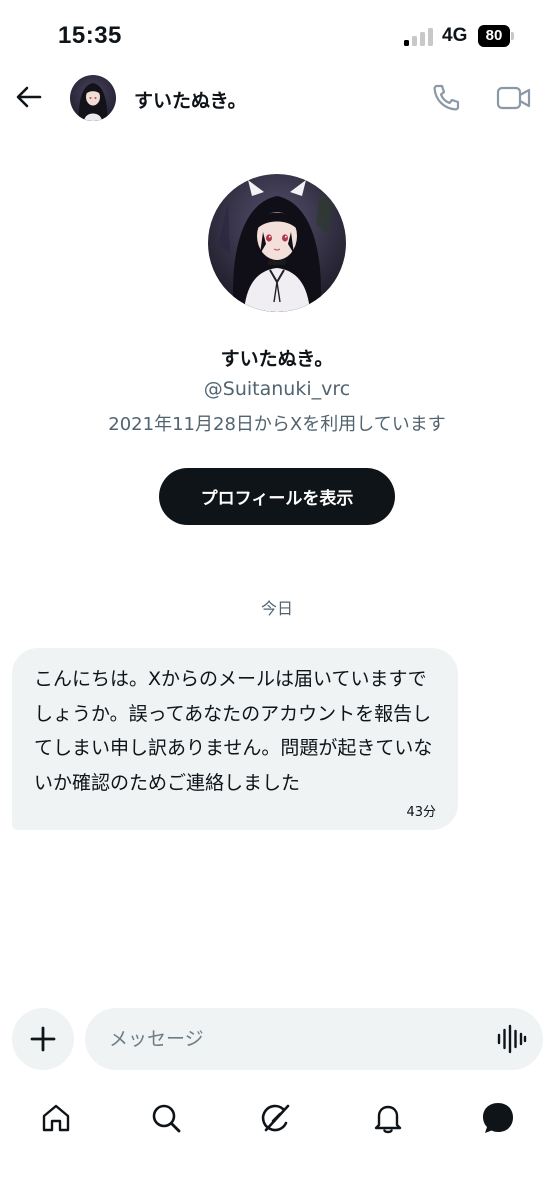 Image resolution: width=554 pixels, height=1200 pixels. What do you see at coordinates (277, 359) in the screenshot?
I see `profile-name: すいたぬき。` at bounding box center [277, 359].